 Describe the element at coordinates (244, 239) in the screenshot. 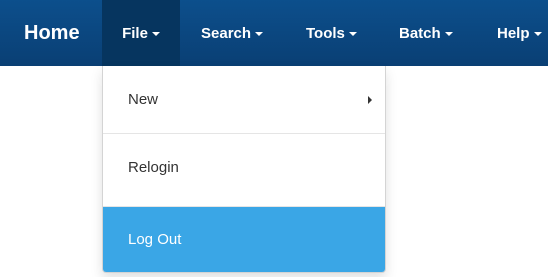

I see `menu-item-logout: Log Out` at that location.